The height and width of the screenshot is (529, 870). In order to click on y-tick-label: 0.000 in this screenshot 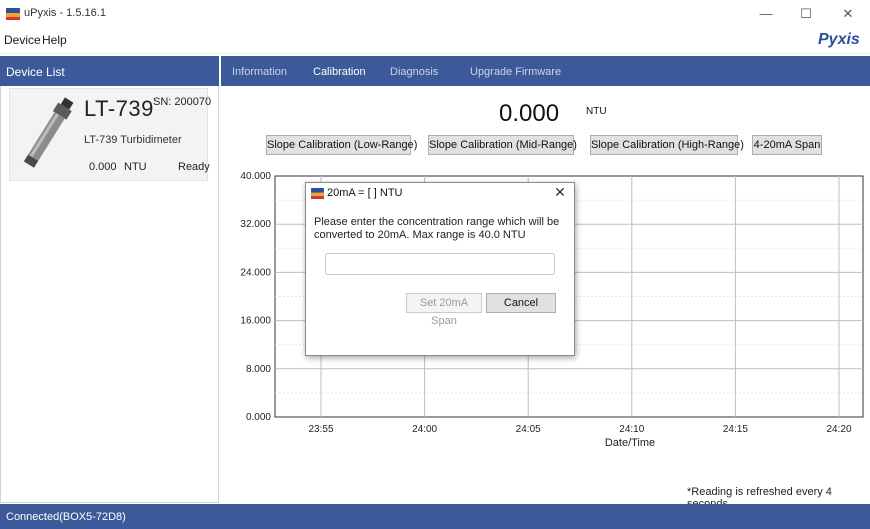, I will do `click(258, 417)`.